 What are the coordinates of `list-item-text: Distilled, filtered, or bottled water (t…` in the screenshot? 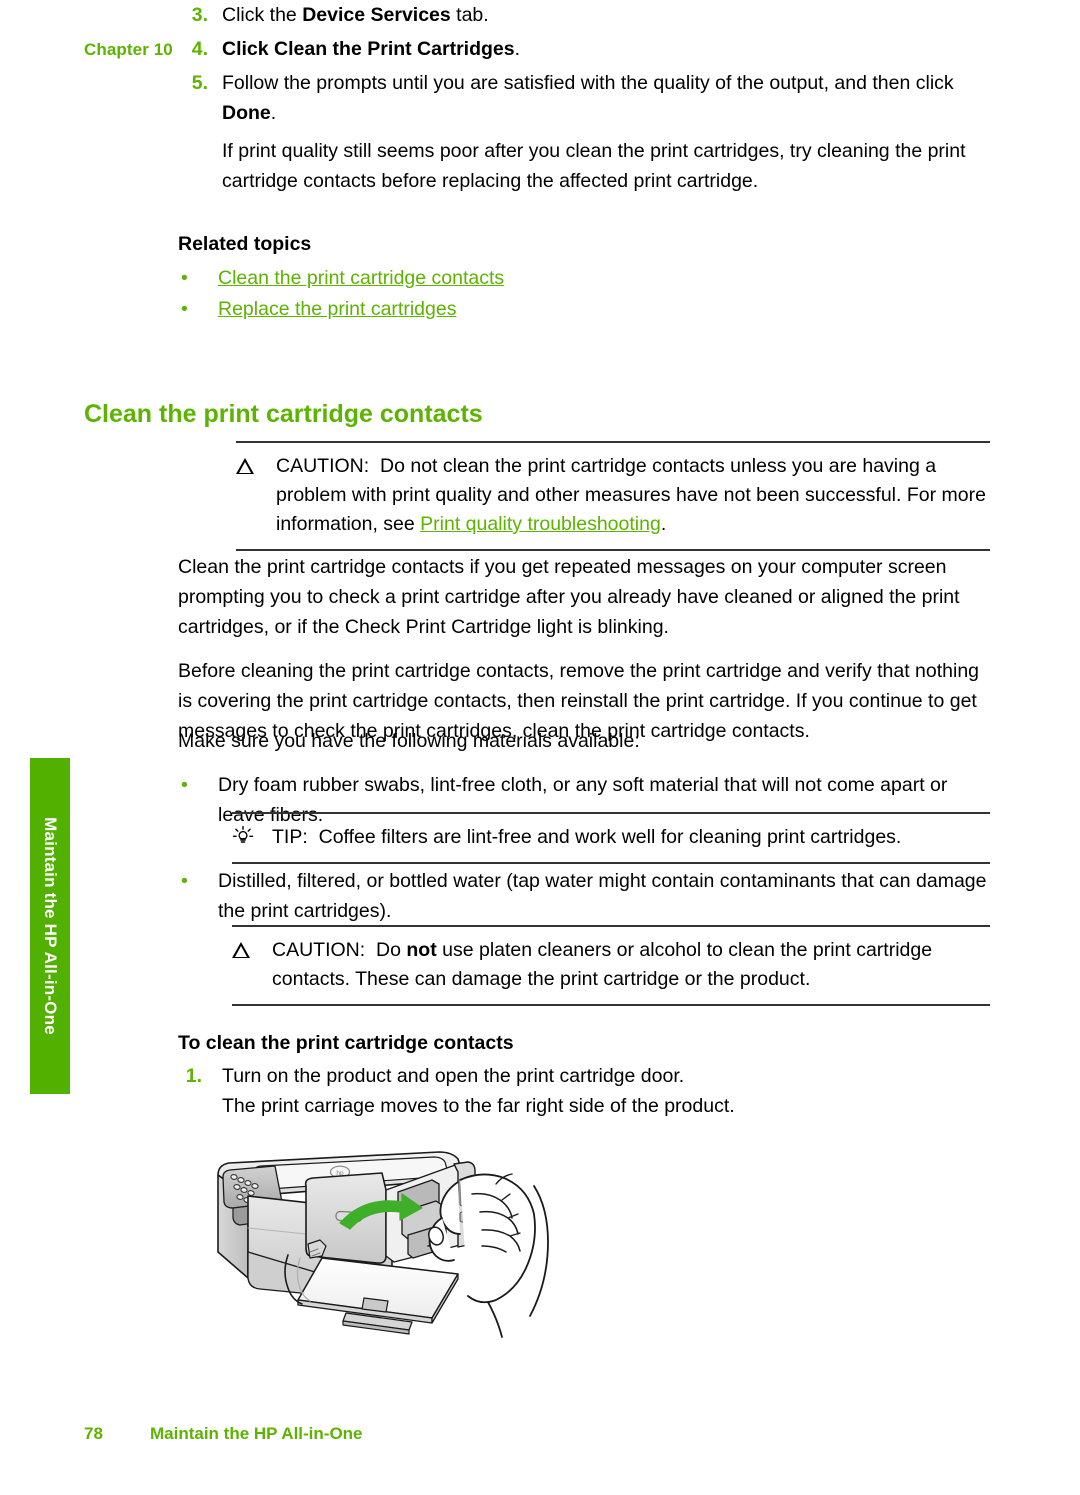 It's located at (602, 896).